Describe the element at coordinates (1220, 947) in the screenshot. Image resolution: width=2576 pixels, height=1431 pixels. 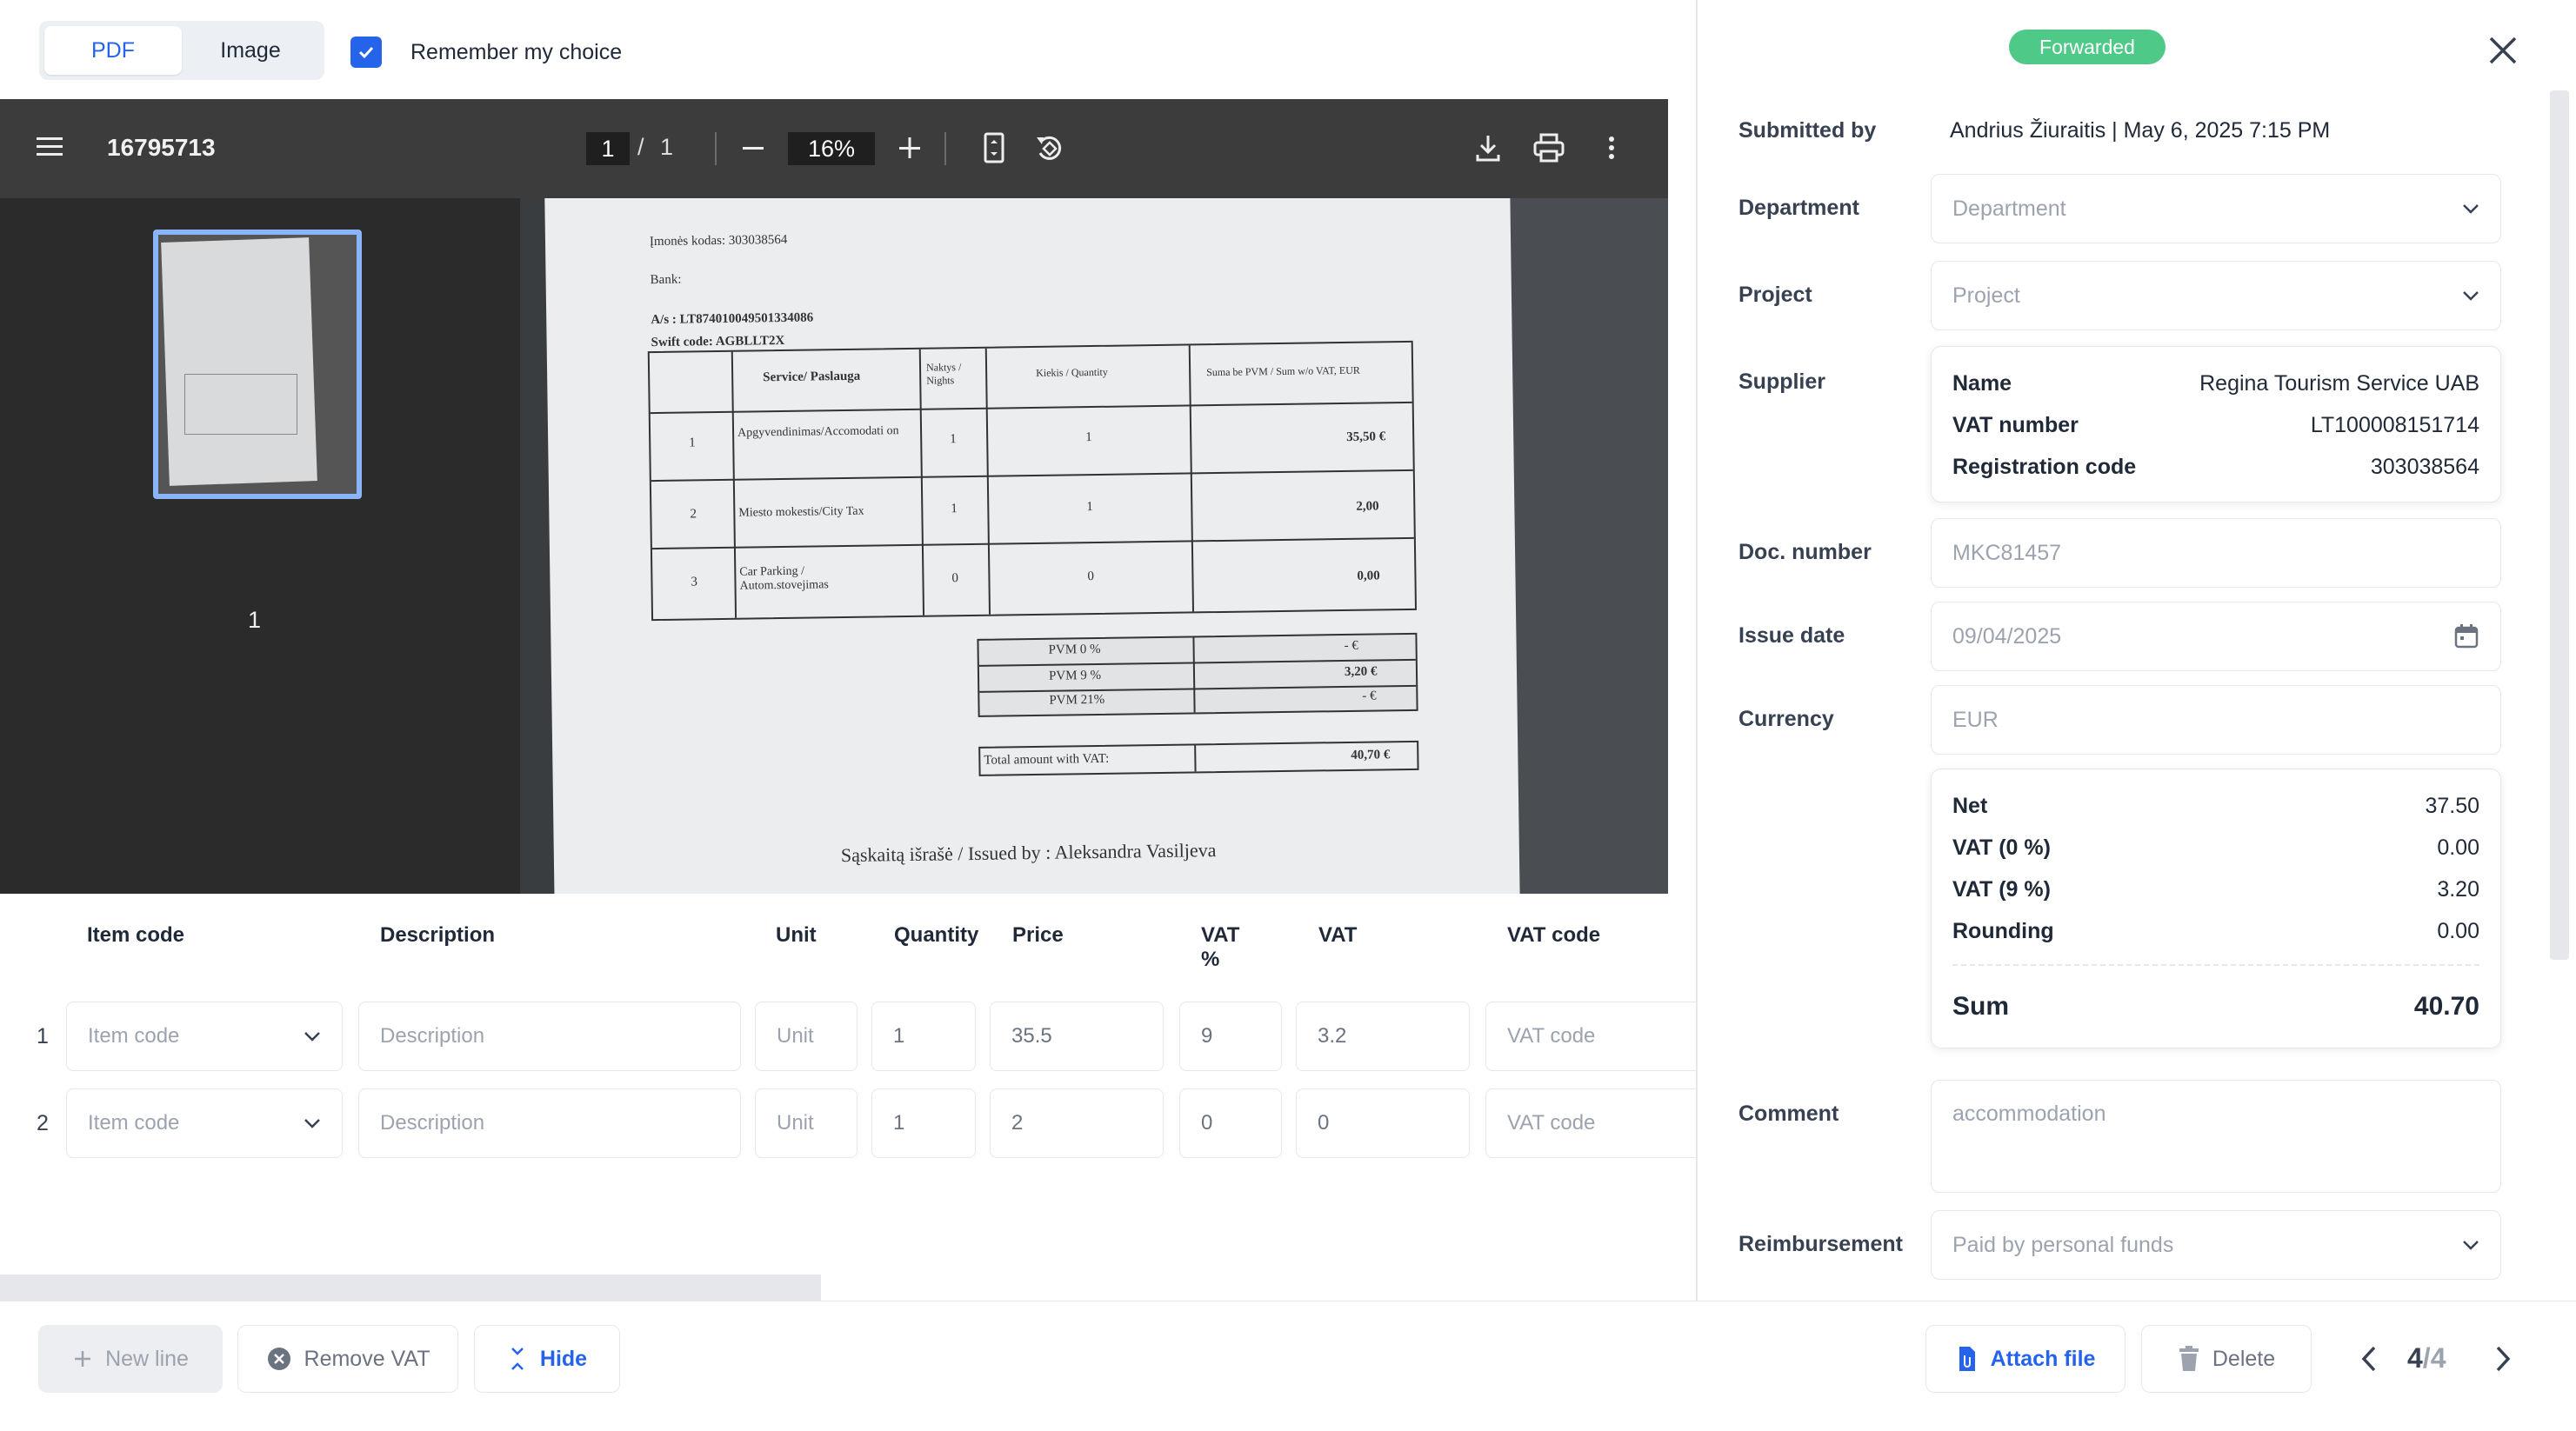
I see `col-header-vat-pct: VAT %` at that location.